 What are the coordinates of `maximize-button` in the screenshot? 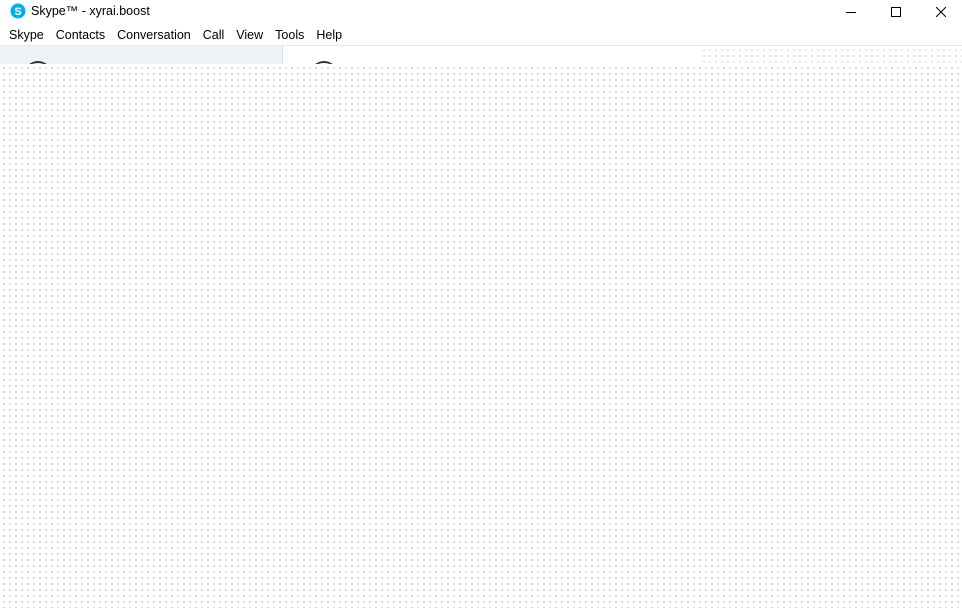 It's located at (896, 12).